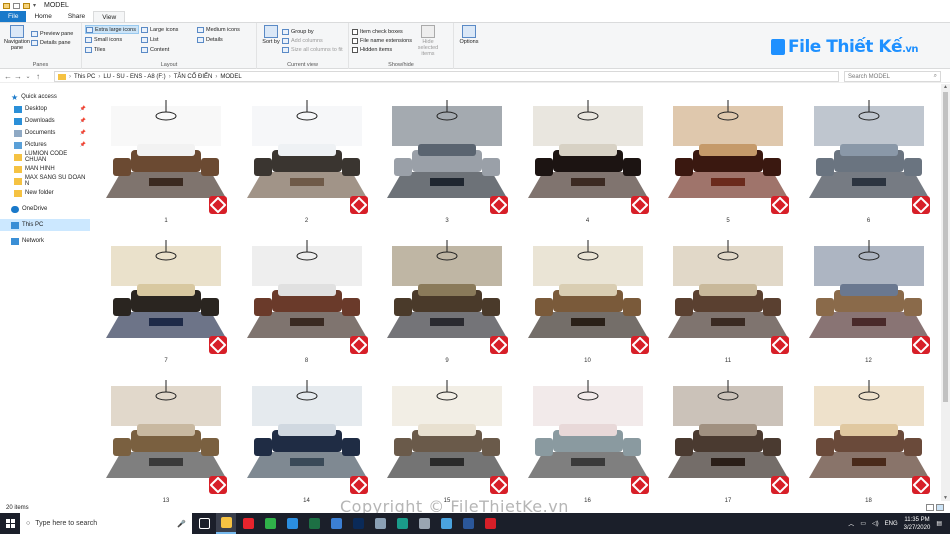 This screenshot has width=950, height=534. Describe the element at coordinates (193, 77) in the screenshot. I see `breadcrumb-tan-co-dien: TÂN CỔ ĐIỂN` at that location.